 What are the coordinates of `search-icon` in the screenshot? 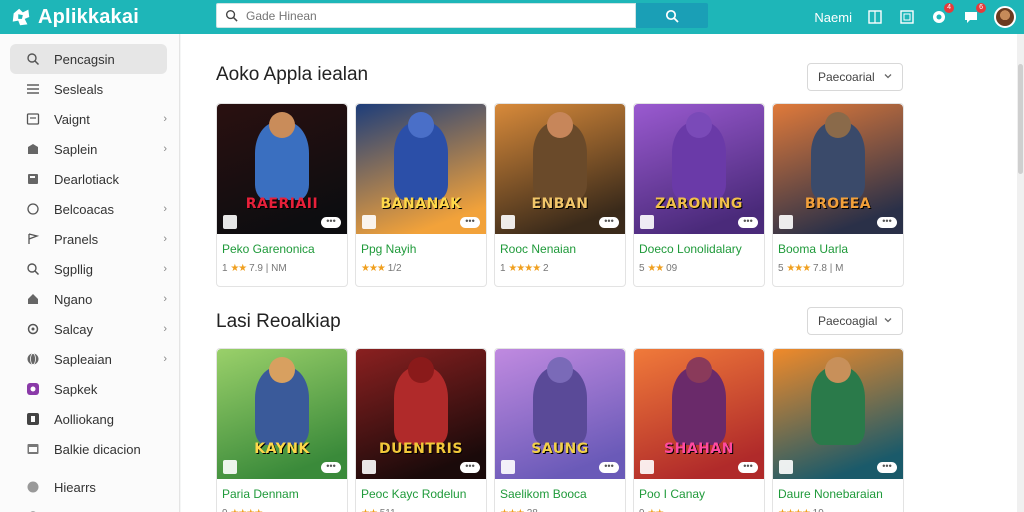 It's located at (231, 15).